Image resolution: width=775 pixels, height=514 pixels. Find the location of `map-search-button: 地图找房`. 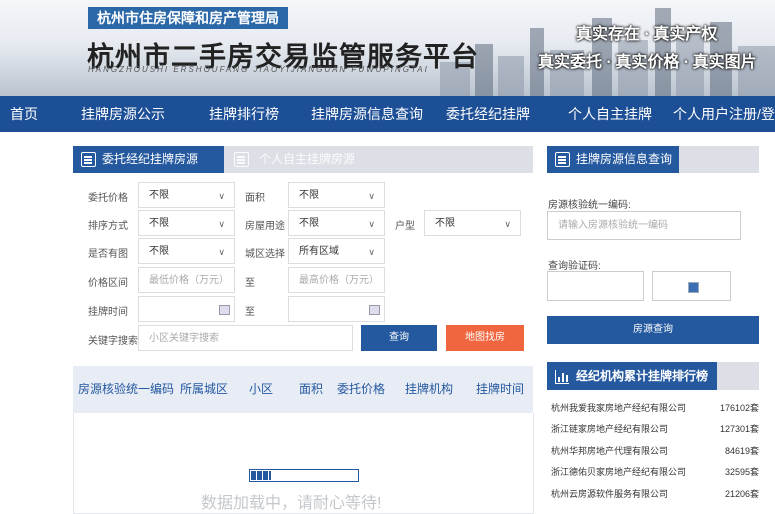

map-search-button: 地图找房 is located at coordinates (485, 338).